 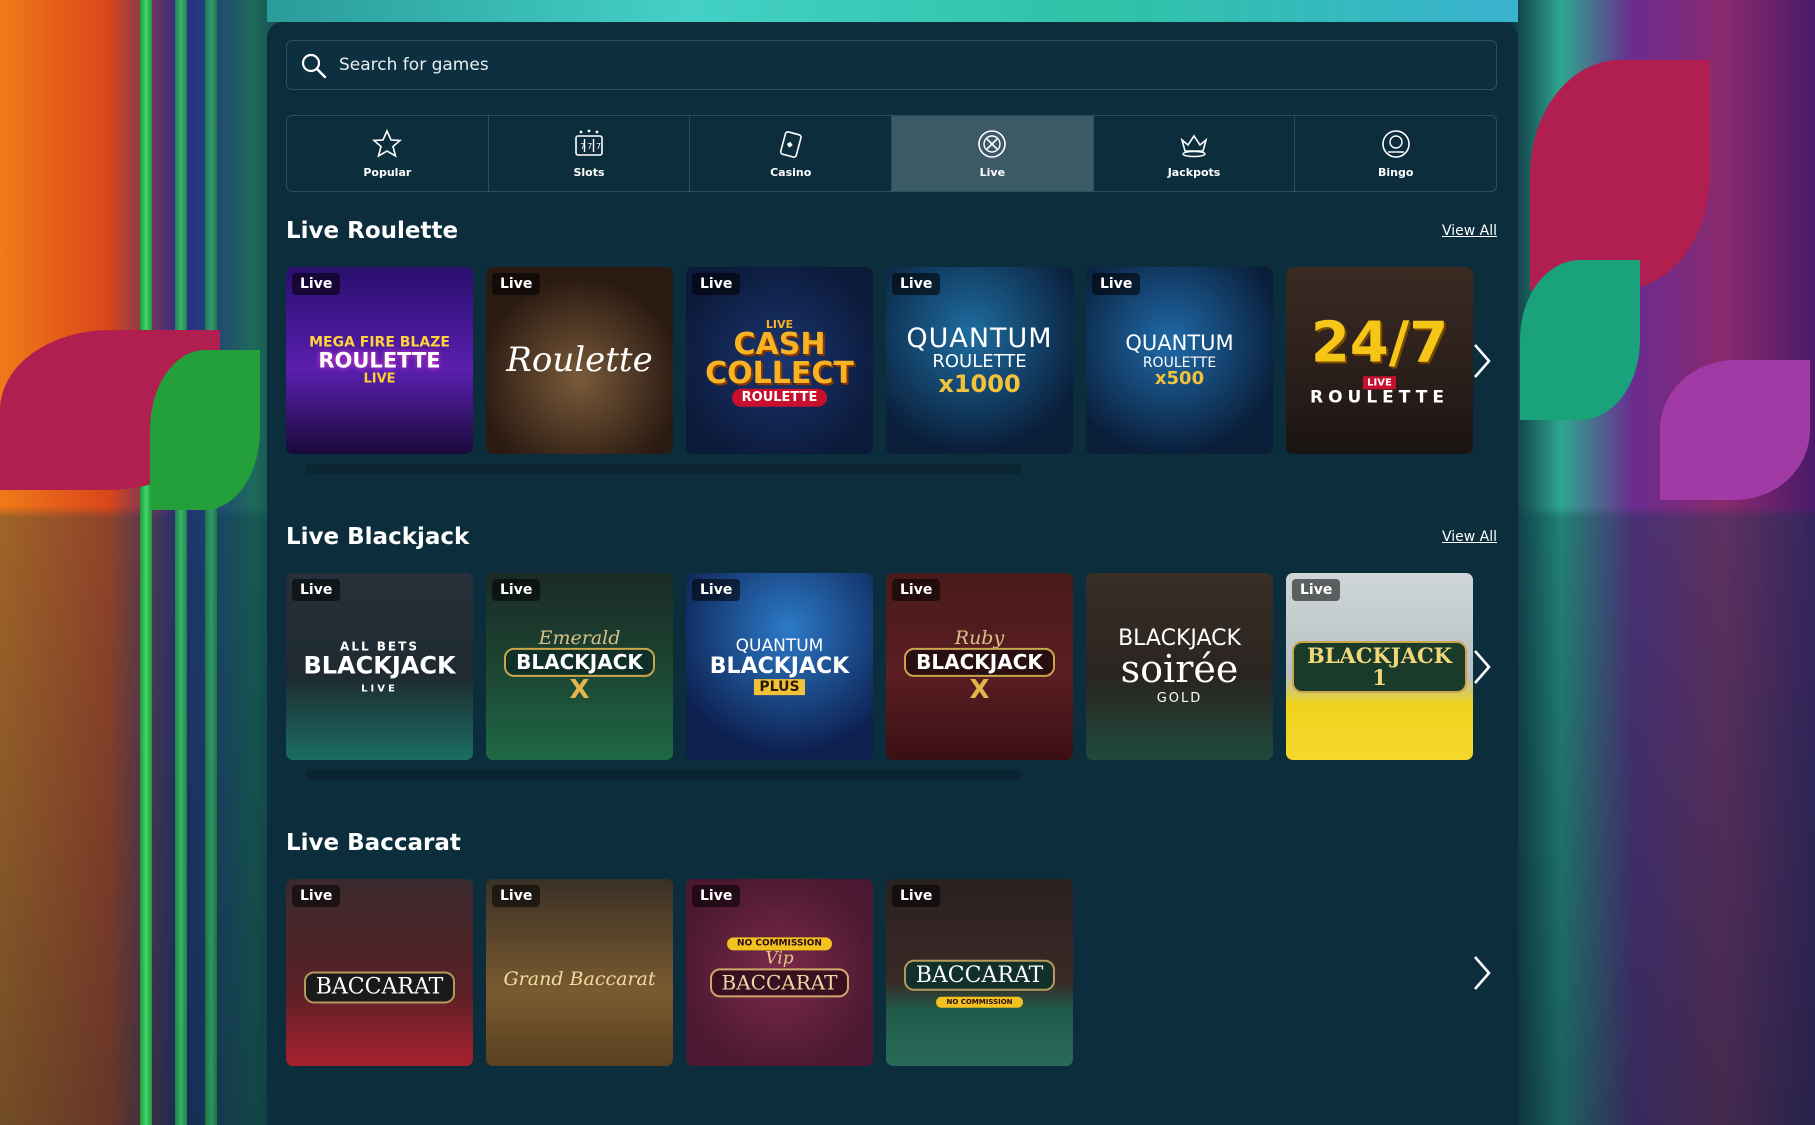 I want to click on section-title: Live Blackjack, so click(x=378, y=537).